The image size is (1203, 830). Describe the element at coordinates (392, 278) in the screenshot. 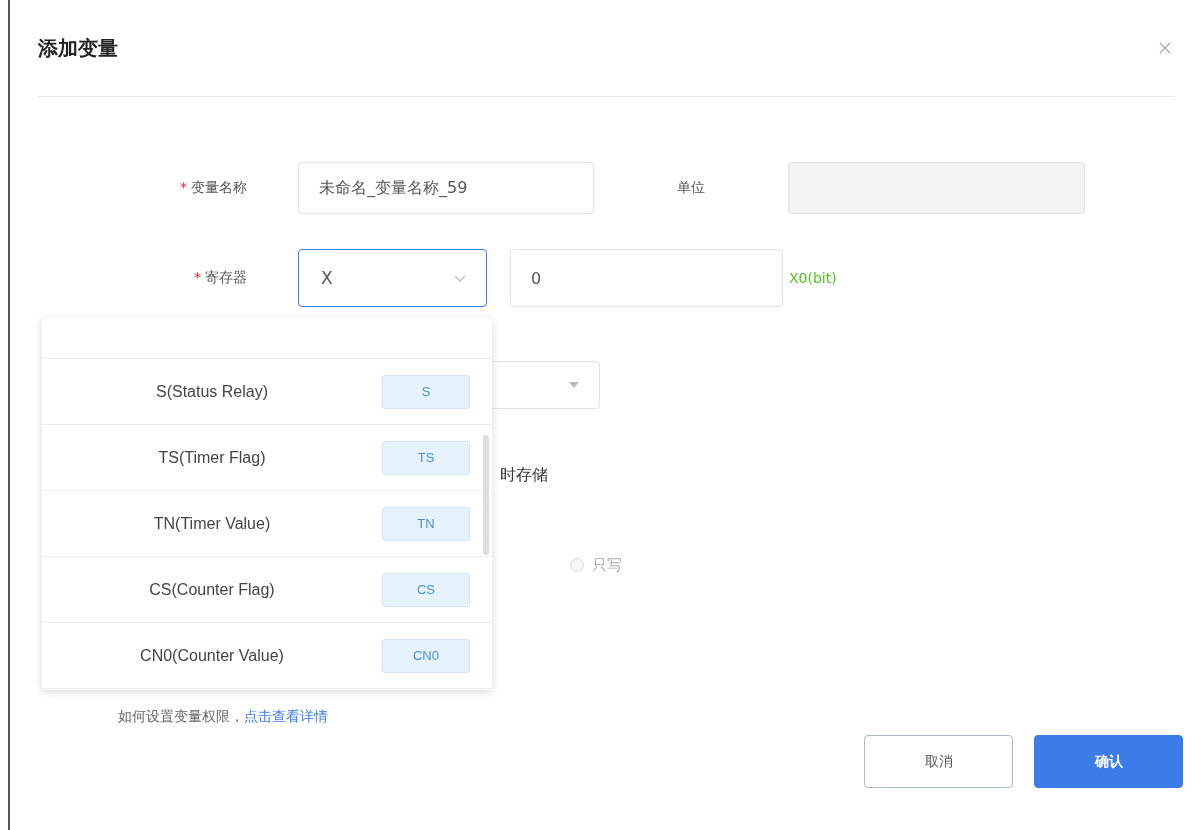

I see `register-select: X` at that location.